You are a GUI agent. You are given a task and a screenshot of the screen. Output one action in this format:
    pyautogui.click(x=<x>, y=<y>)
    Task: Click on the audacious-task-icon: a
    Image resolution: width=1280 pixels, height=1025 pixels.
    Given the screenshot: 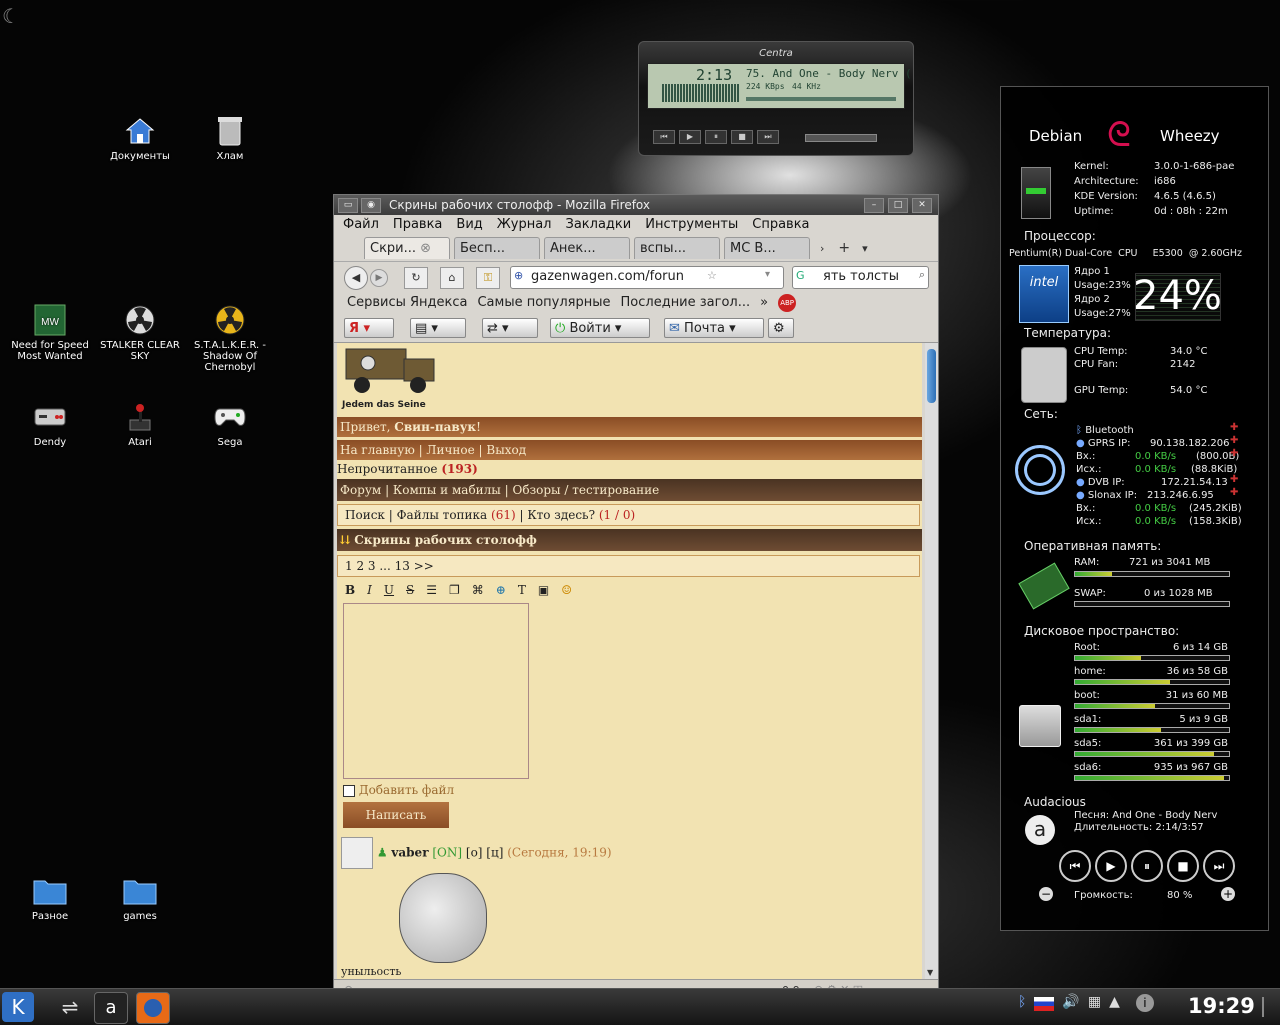 What is the action you would take?
    pyautogui.click(x=111, y=1008)
    